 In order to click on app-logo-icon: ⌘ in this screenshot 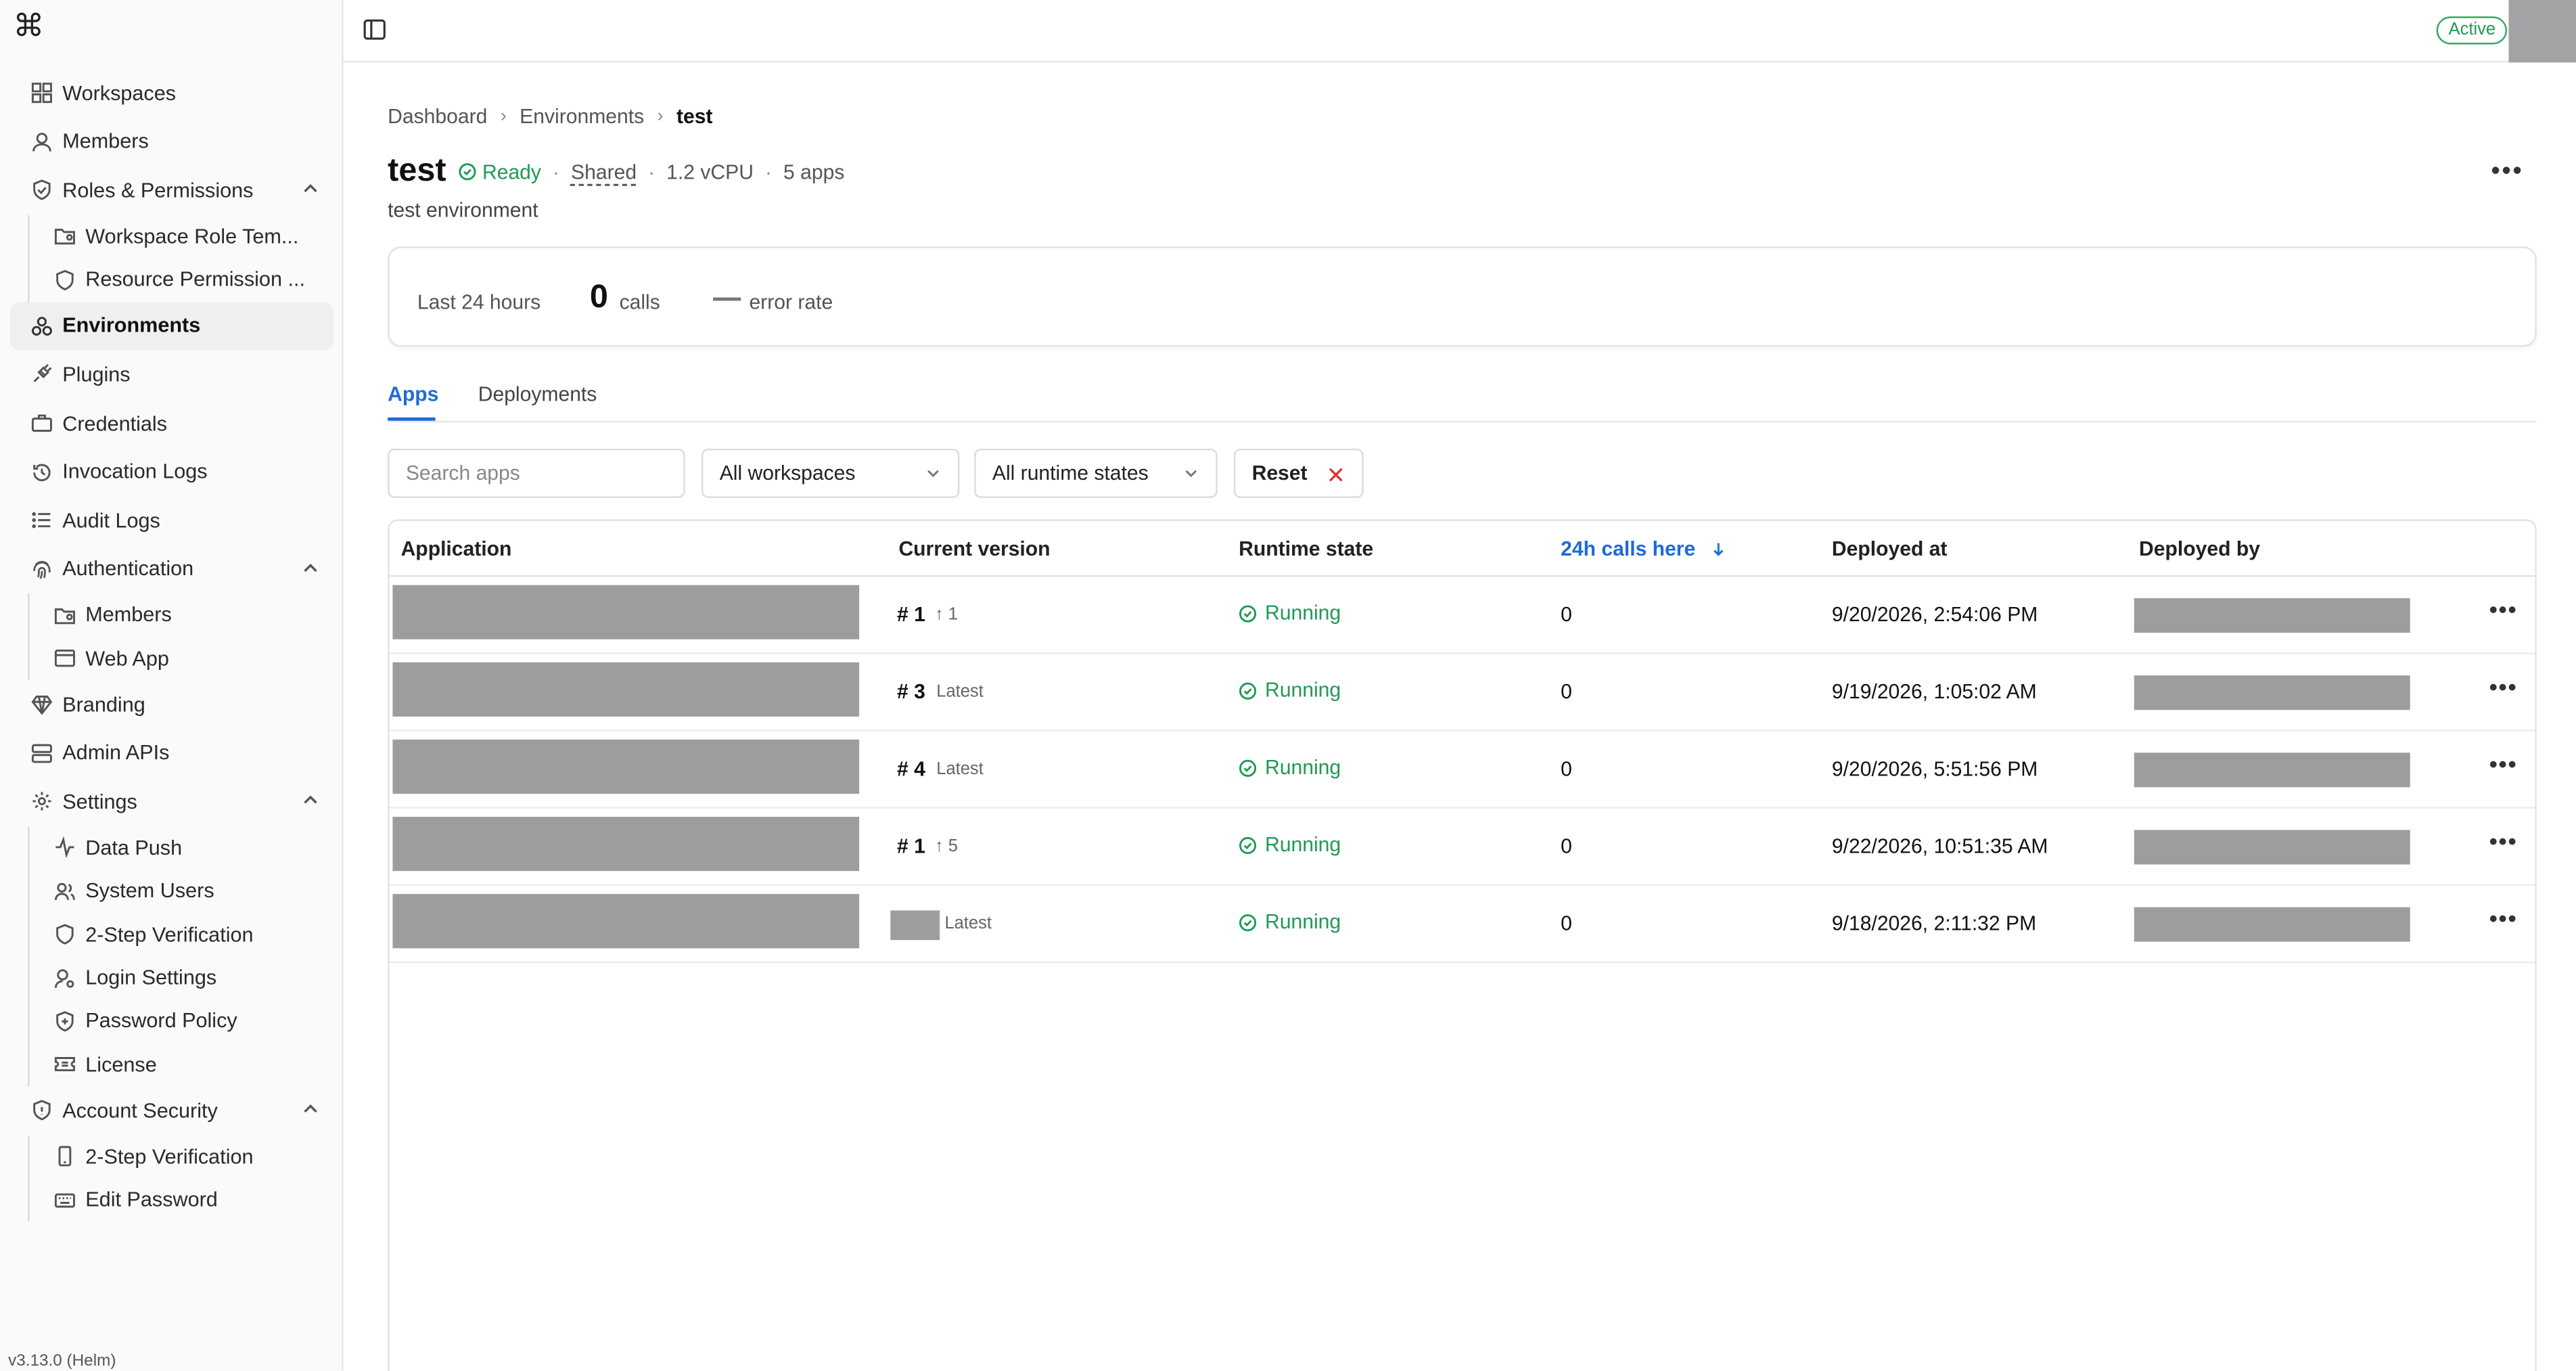, I will do `click(29, 28)`.